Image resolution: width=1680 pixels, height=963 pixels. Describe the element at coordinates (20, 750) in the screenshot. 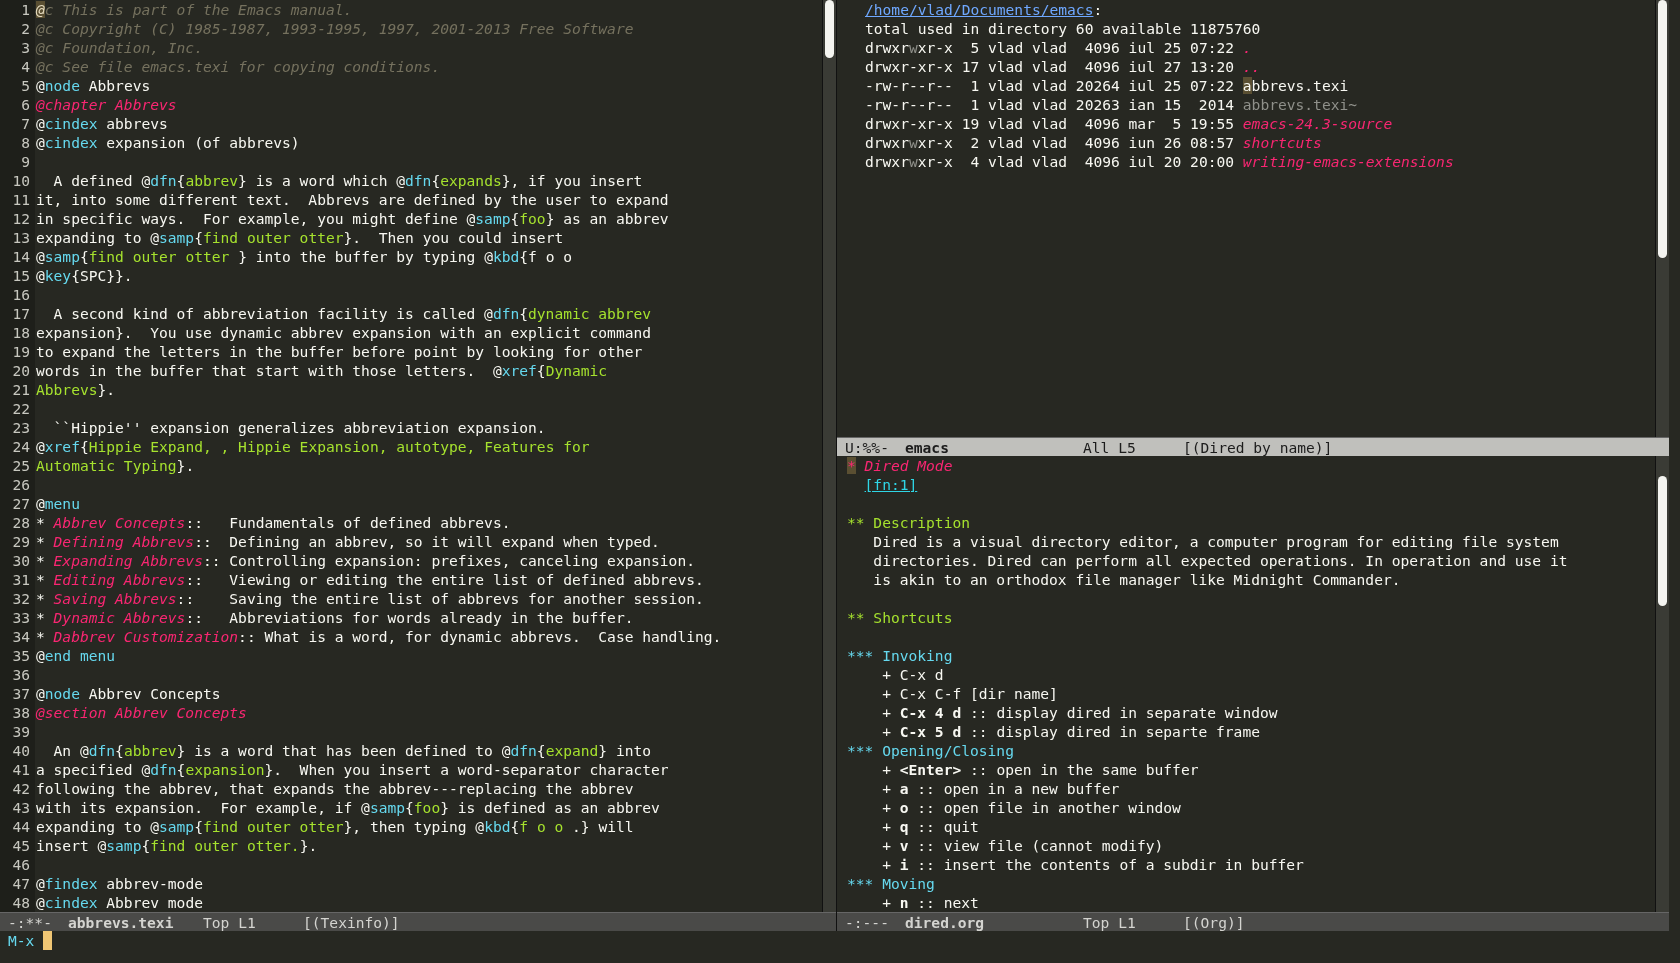

I see `line-number: 40` at that location.